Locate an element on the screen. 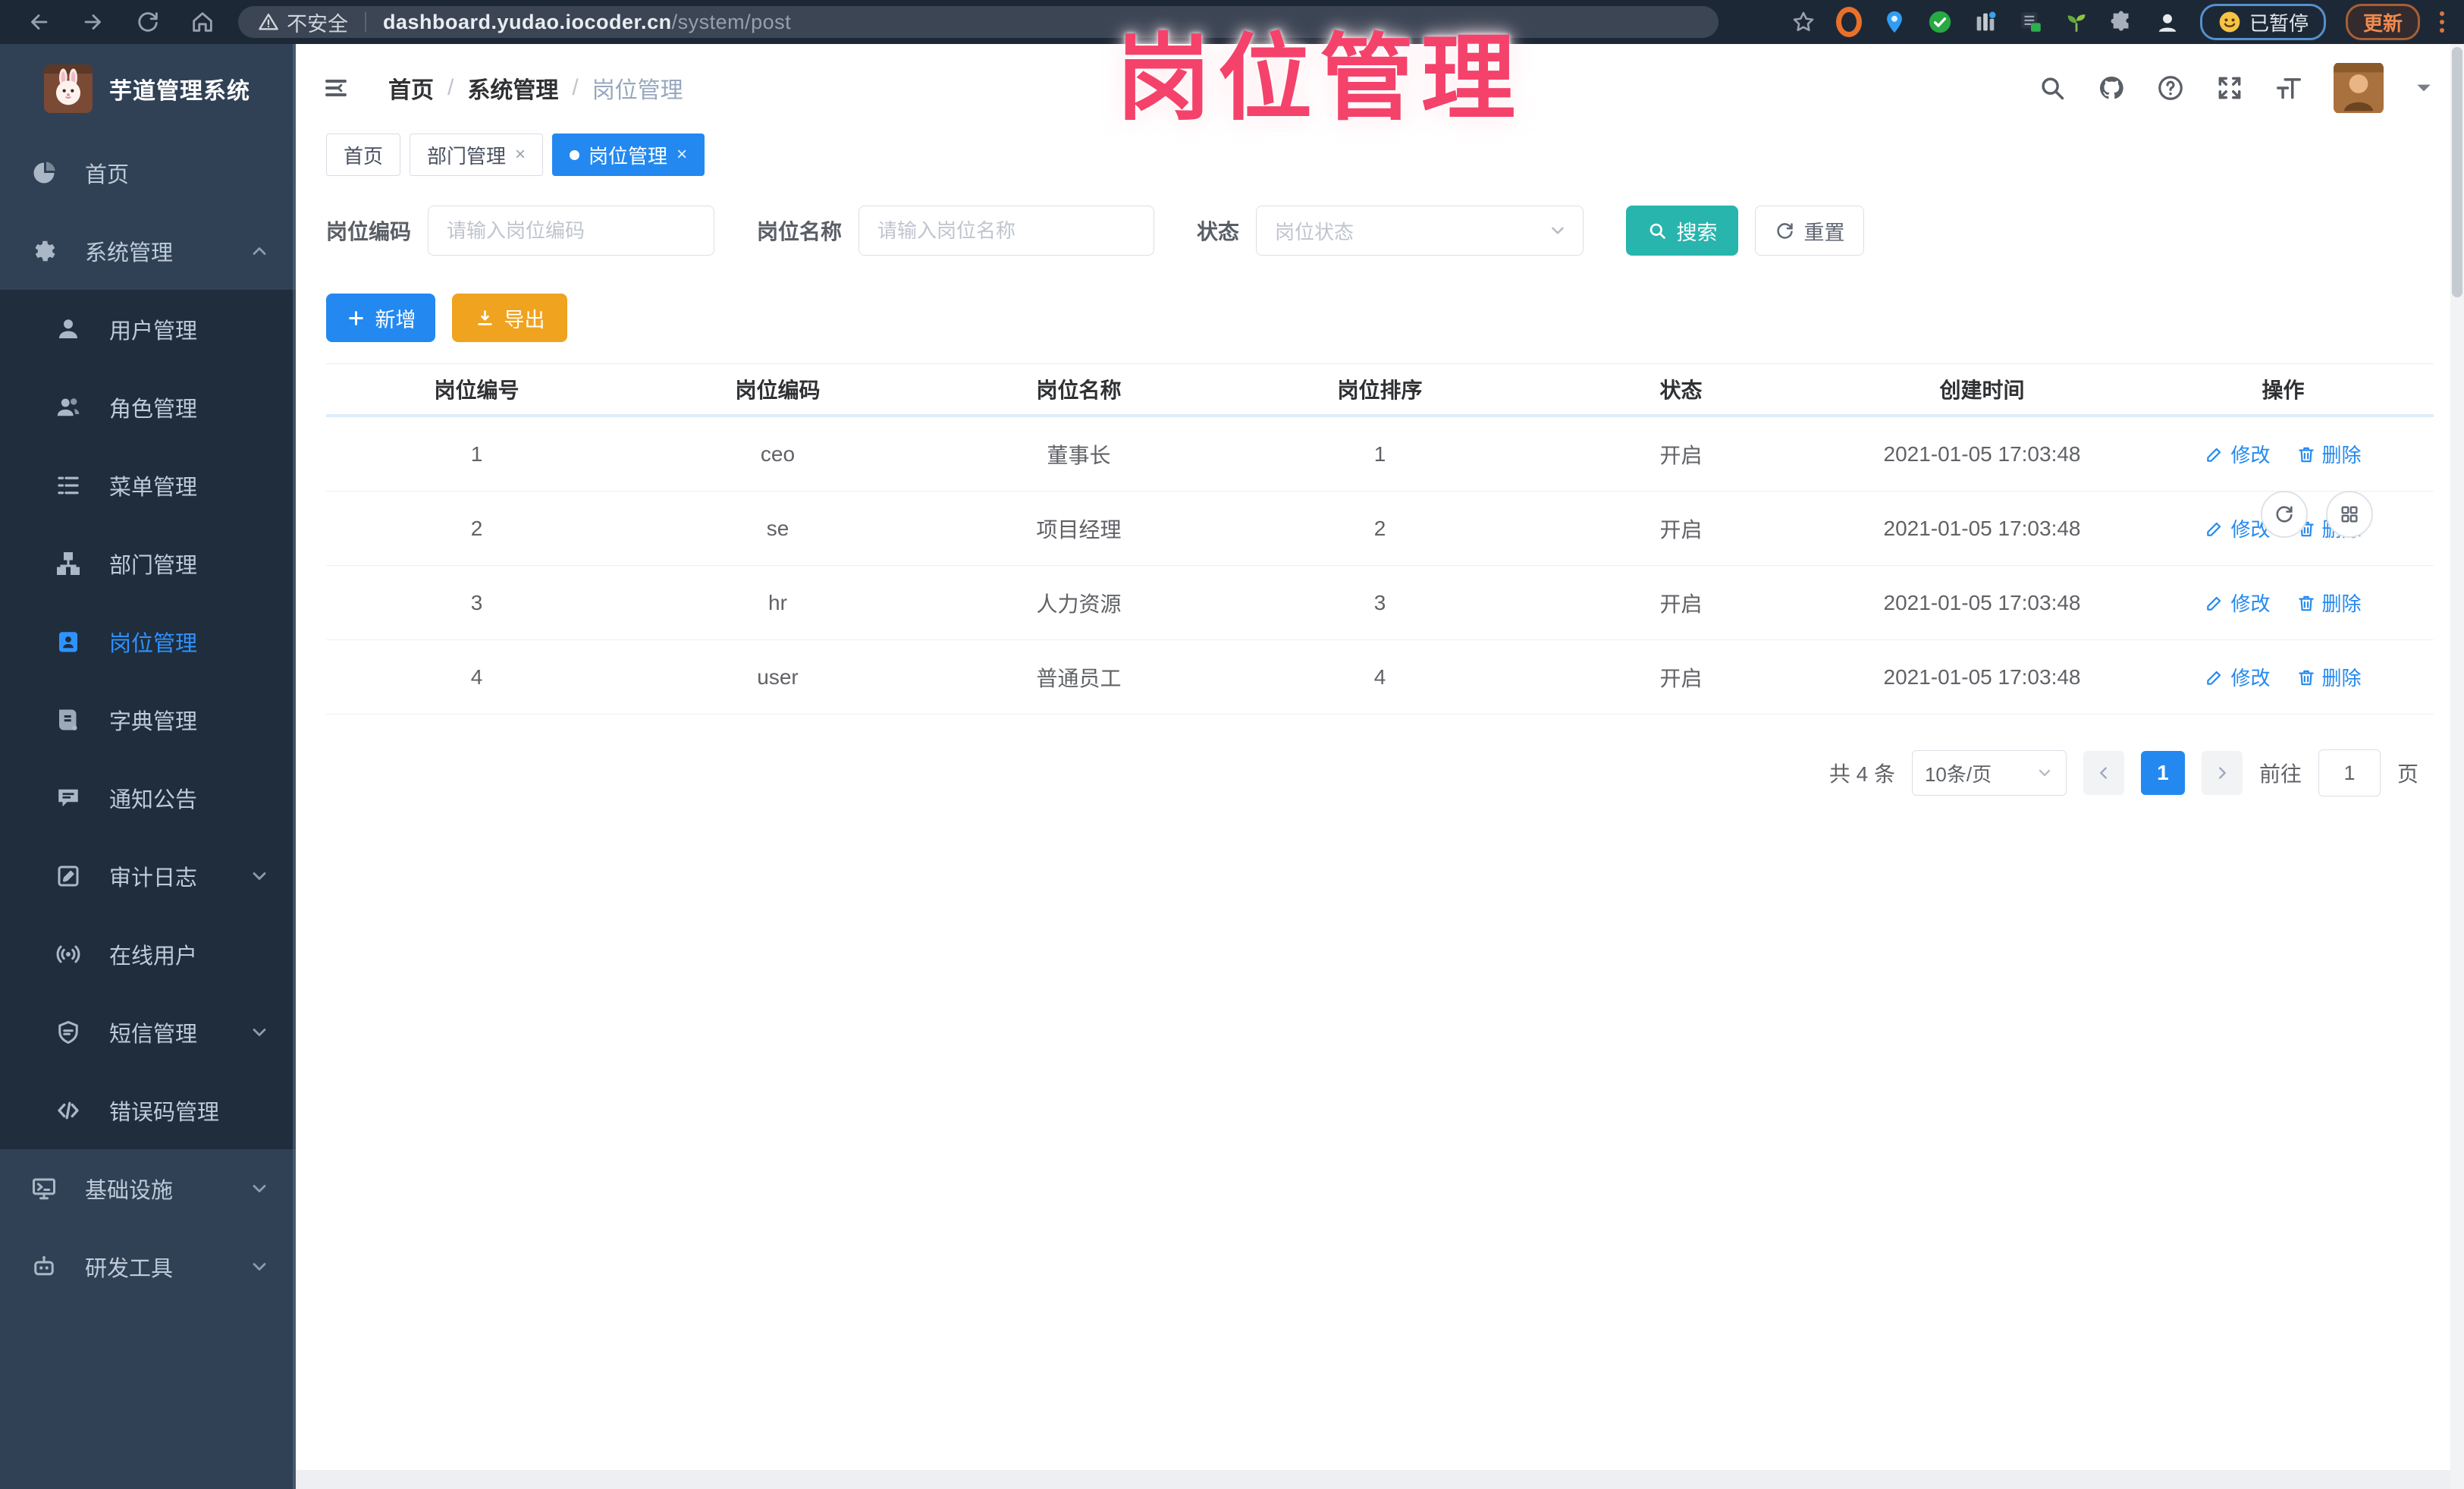 Image resolution: width=2464 pixels, height=1489 pixels. caret-down-icon is located at coordinates (2424, 88).